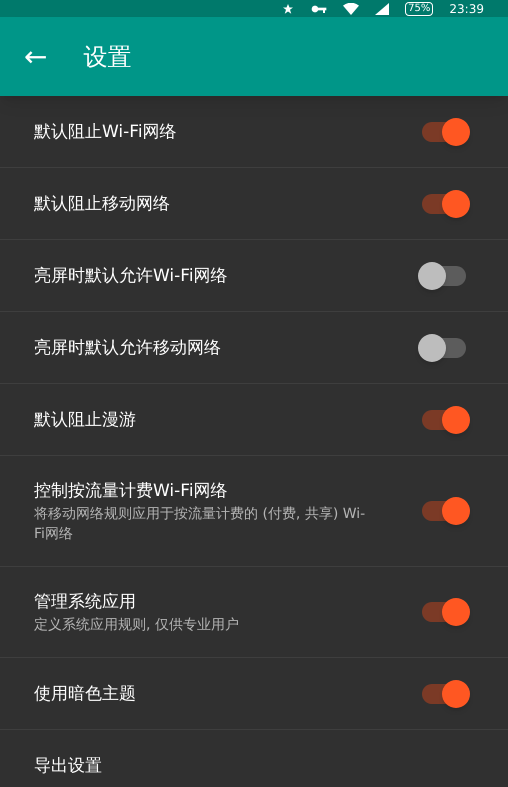 This screenshot has width=508, height=787. What do you see at coordinates (36, 56) in the screenshot?
I see `back-button: ←` at bounding box center [36, 56].